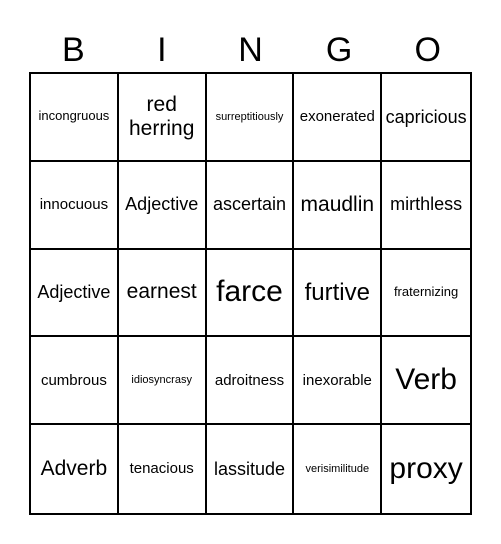 The height and width of the screenshot is (544, 501). What do you see at coordinates (73, 50) in the screenshot?
I see `header-letter-b: B` at bounding box center [73, 50].